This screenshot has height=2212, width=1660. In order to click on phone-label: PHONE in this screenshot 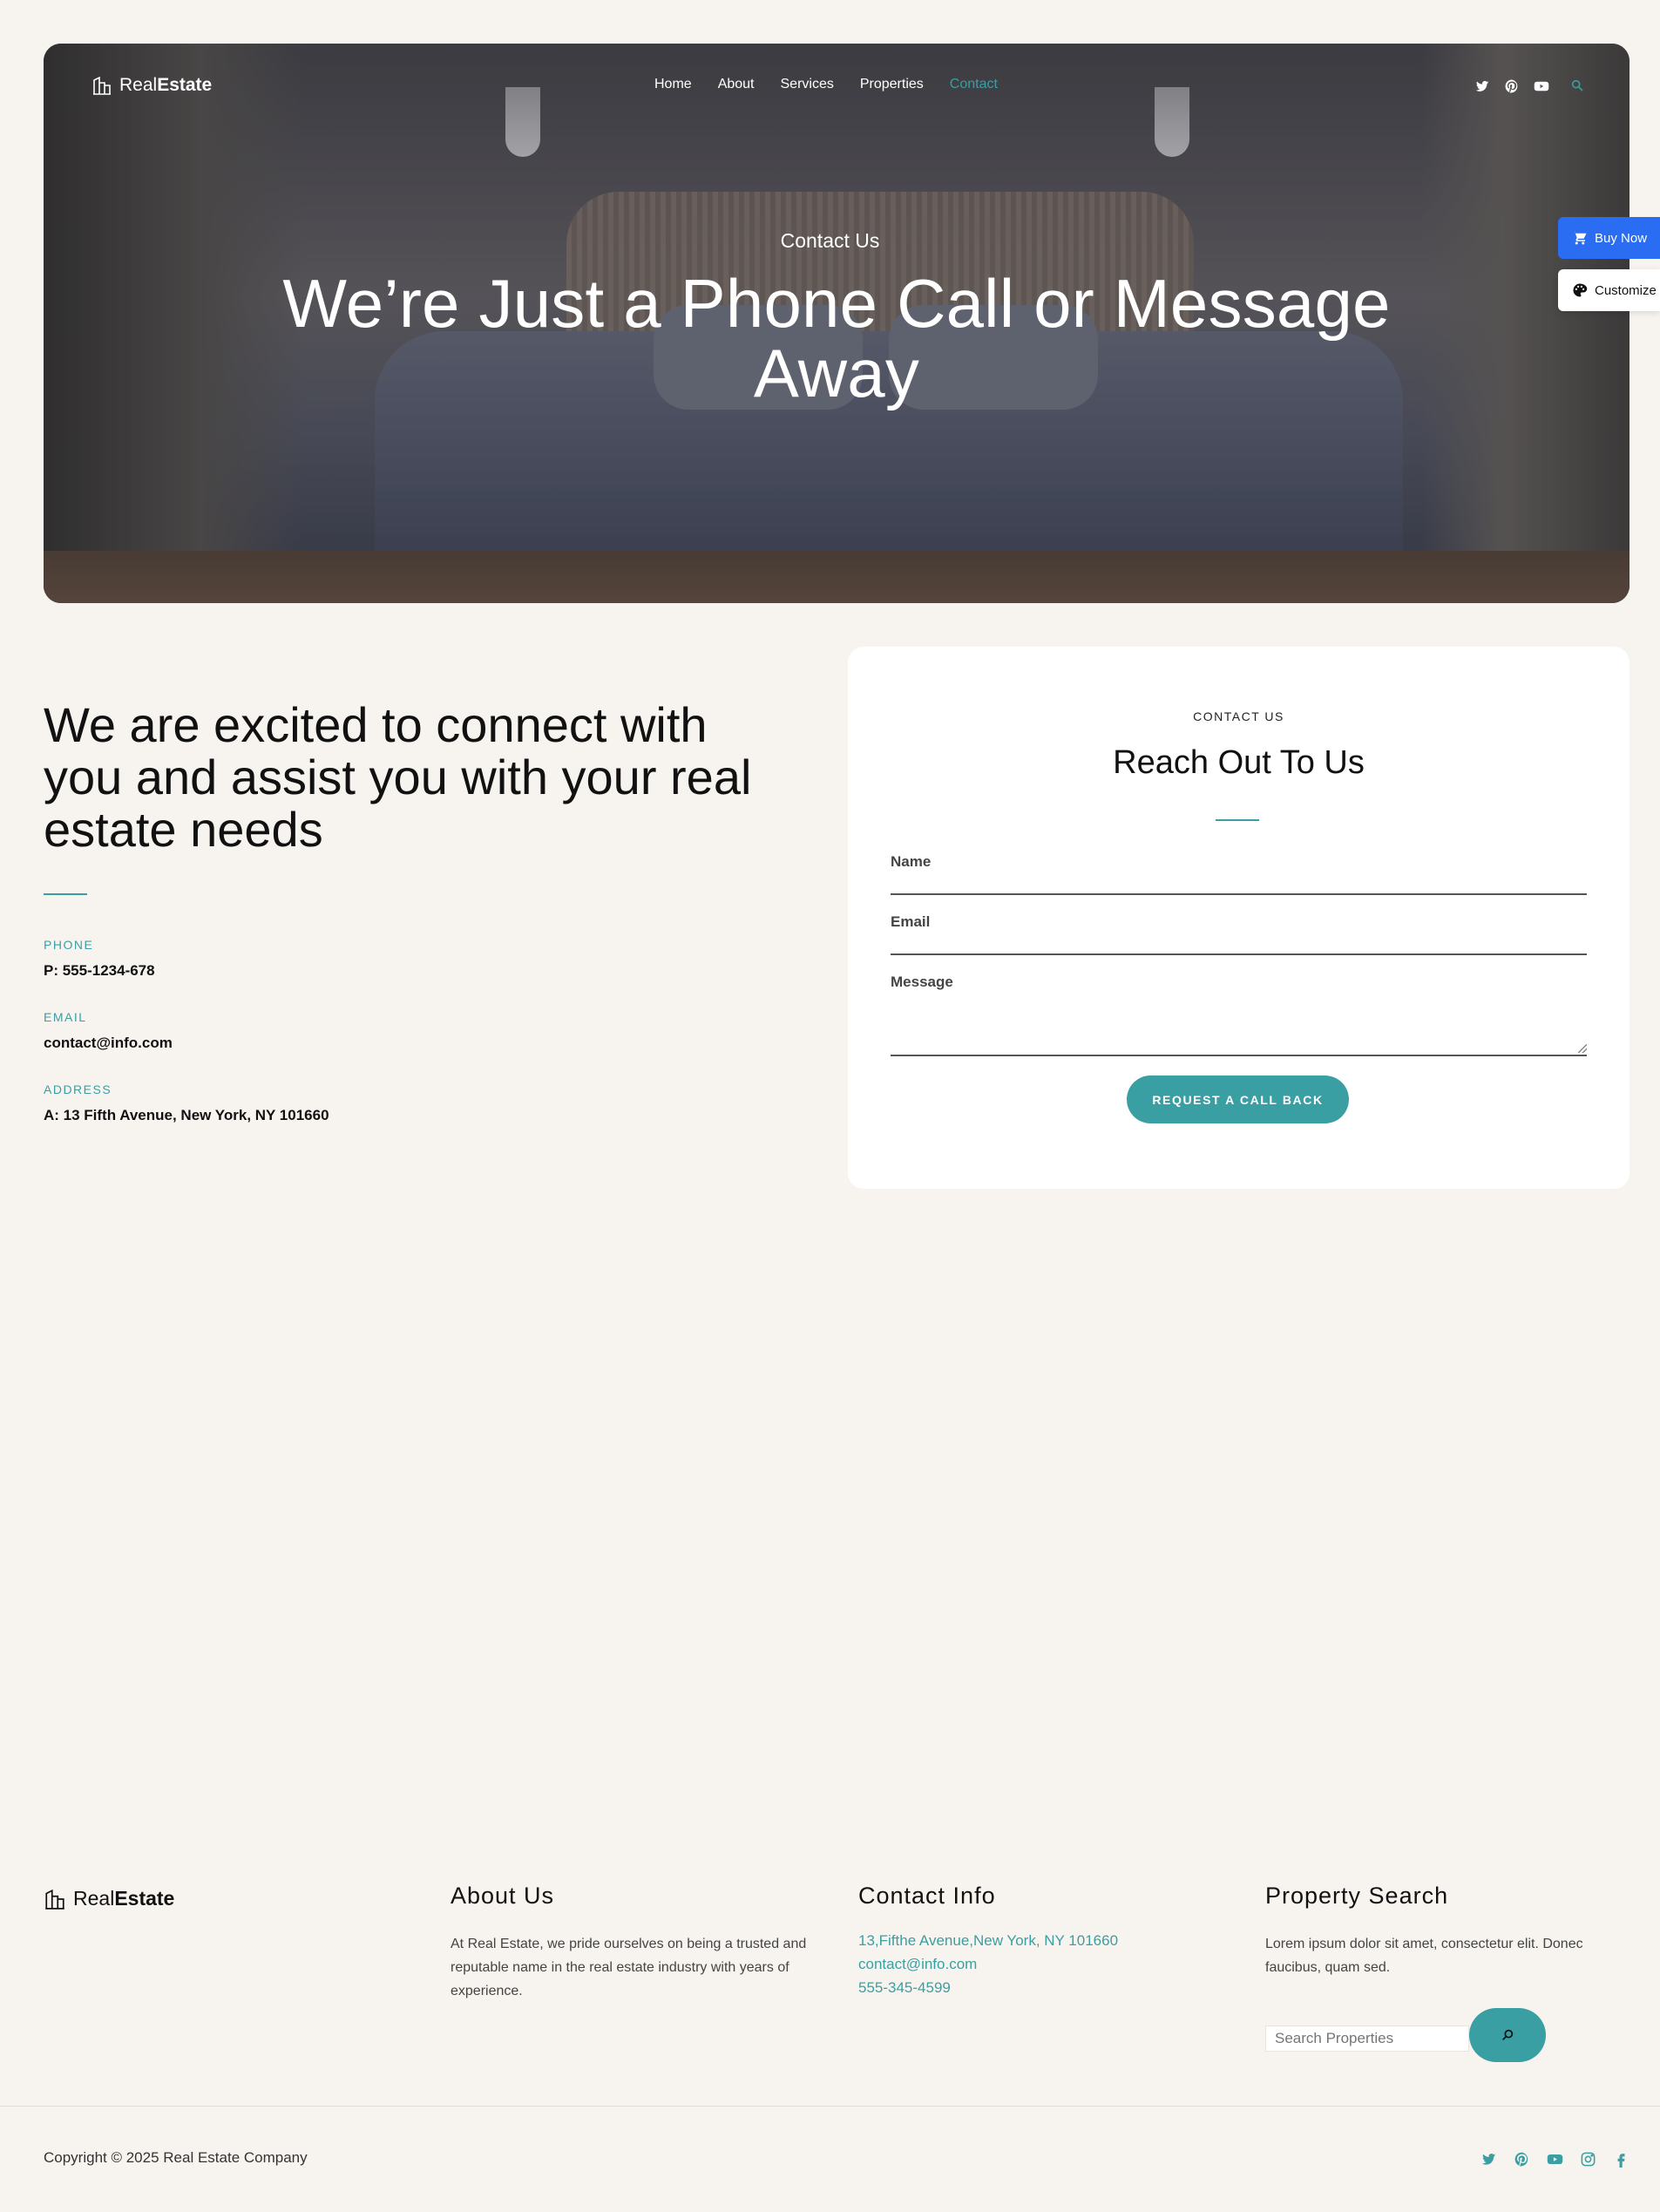, I will do `click(69, 945)`.